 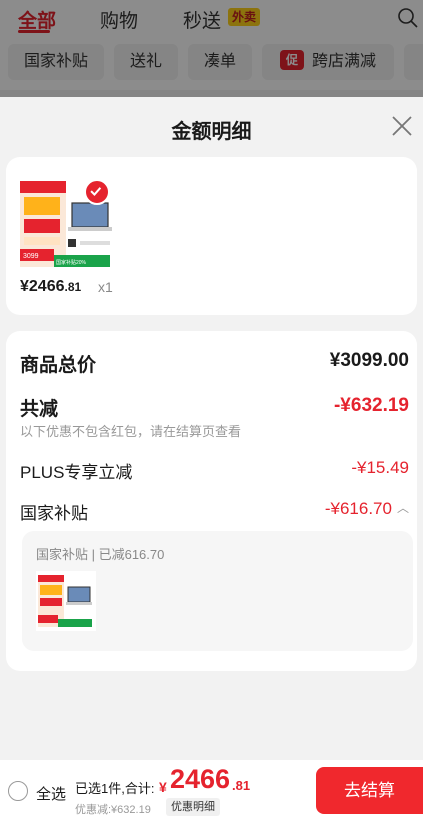 I want to click on select-all-label: 全选, so click(x=51, y=793).